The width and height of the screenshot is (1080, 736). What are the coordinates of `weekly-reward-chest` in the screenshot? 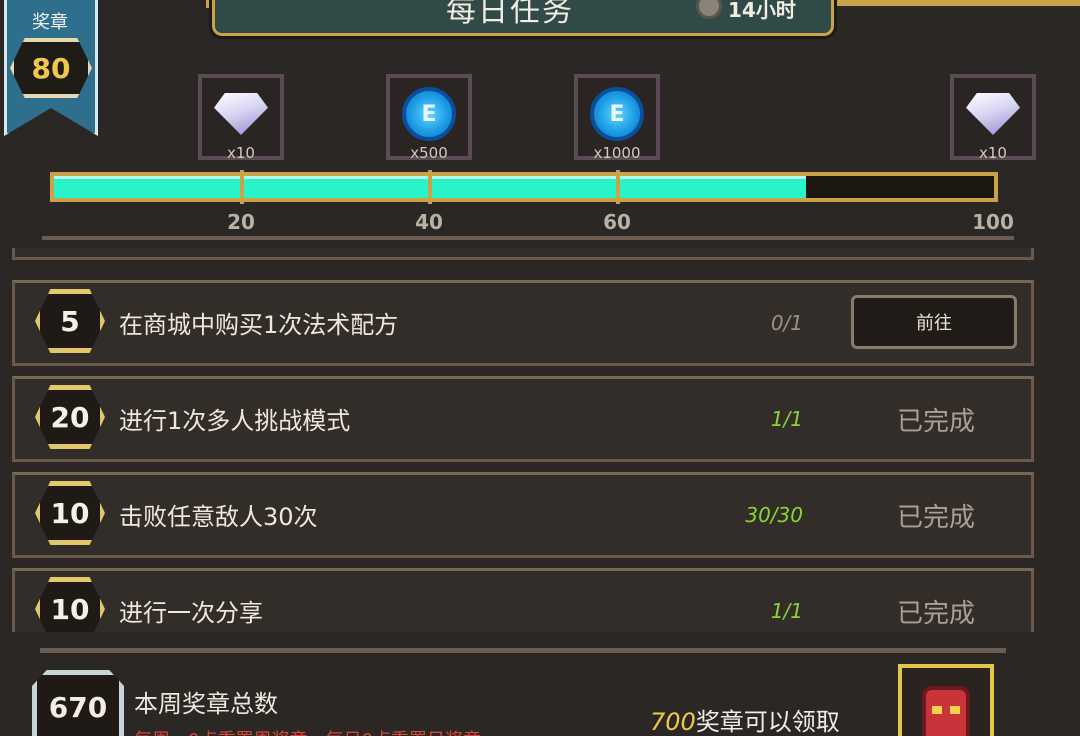 It's located at (946, 700).